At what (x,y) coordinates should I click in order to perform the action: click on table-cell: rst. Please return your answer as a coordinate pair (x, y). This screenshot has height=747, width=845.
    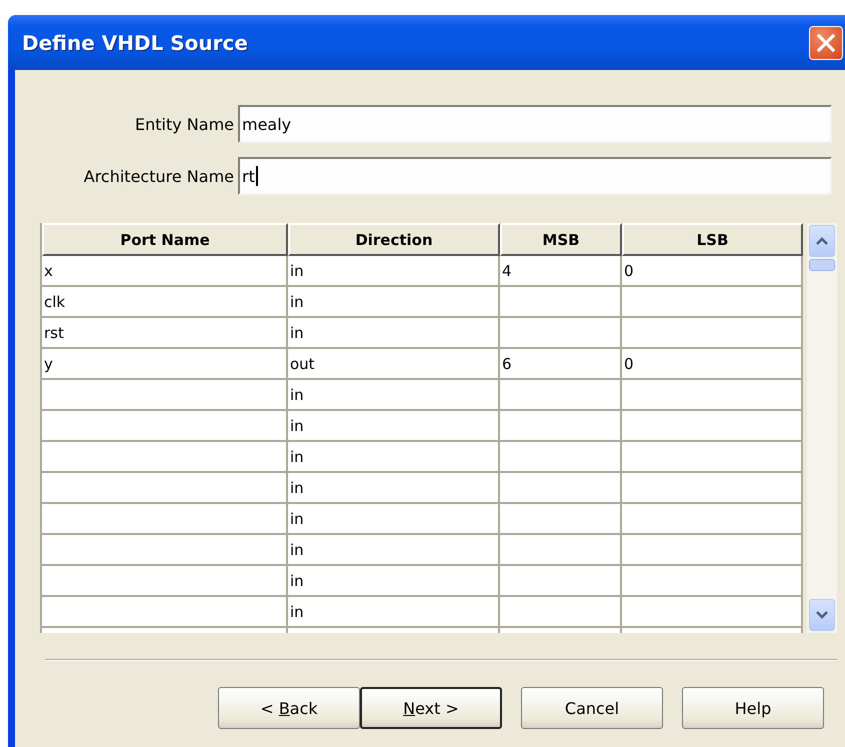
    Looking at the image, I should click on (165, 333).